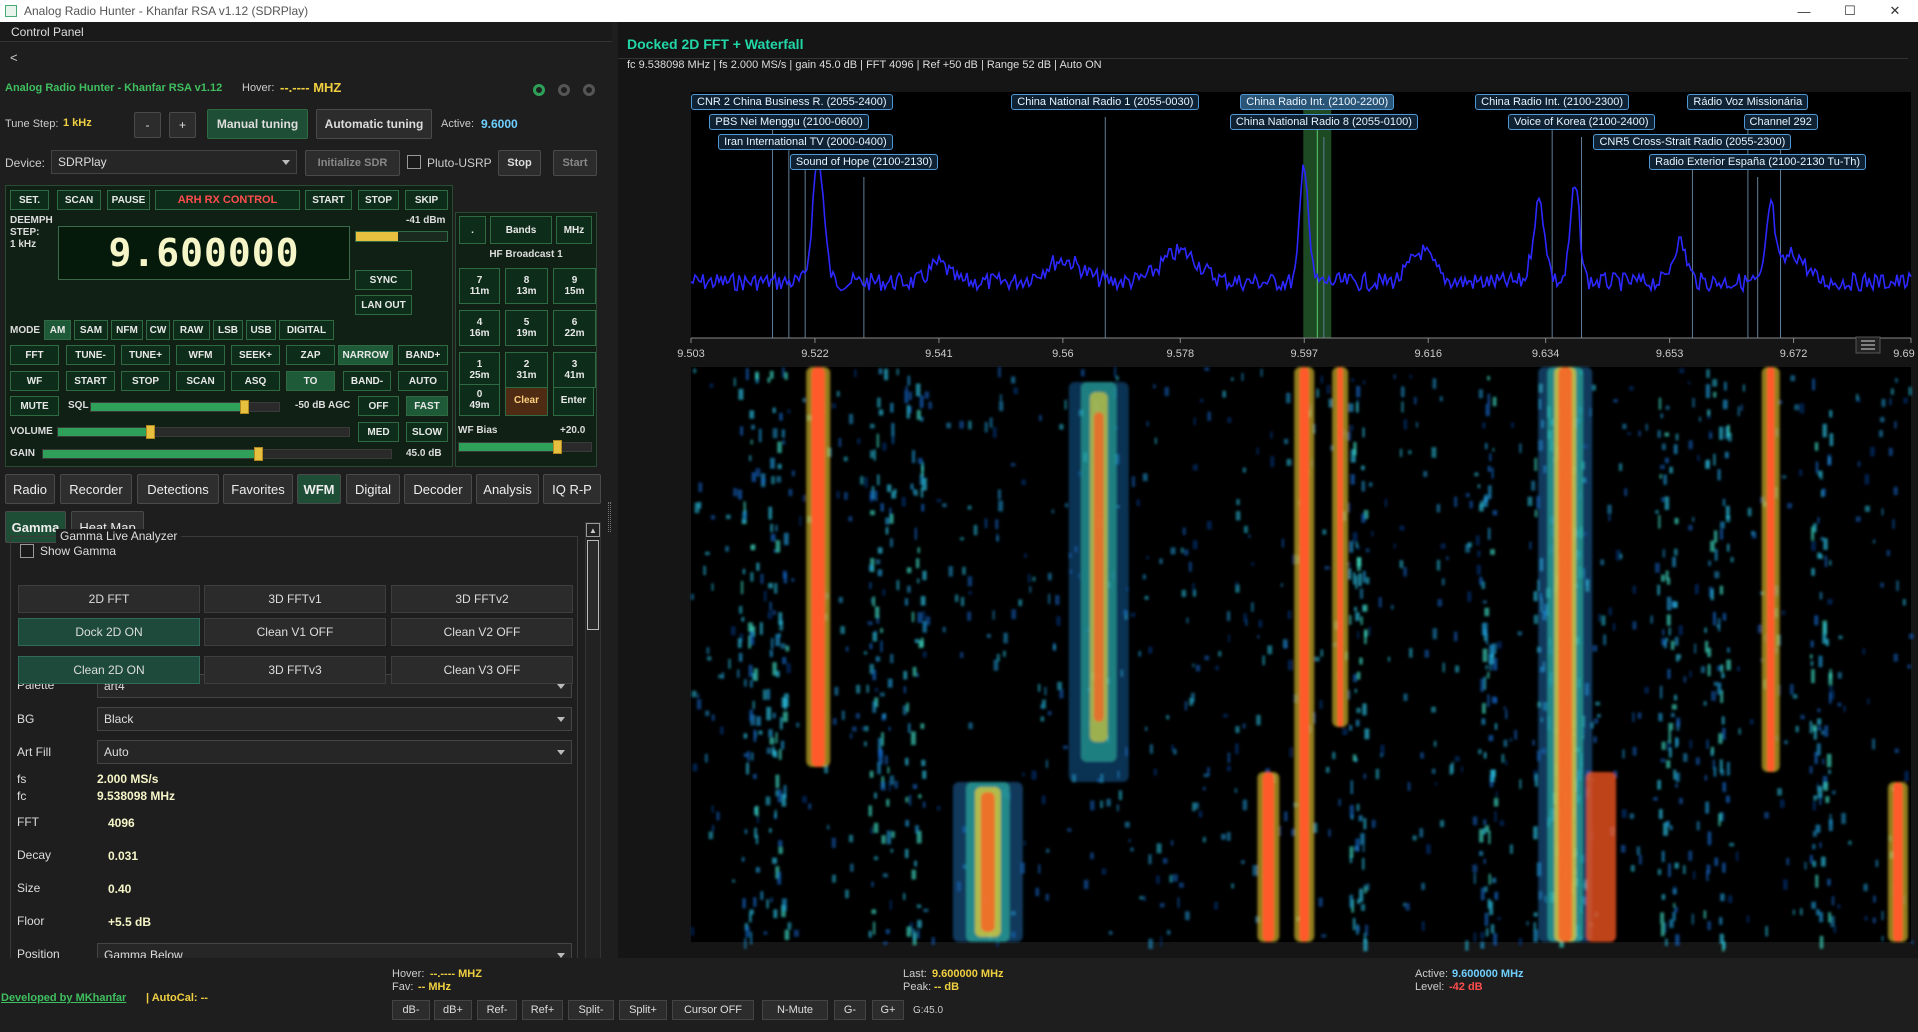 This screenshot has width=1918, height=1032. Describe the element at coordinates (479, 400) in the screenshot. I see `keypad-key-0: 0 49m` at that location.